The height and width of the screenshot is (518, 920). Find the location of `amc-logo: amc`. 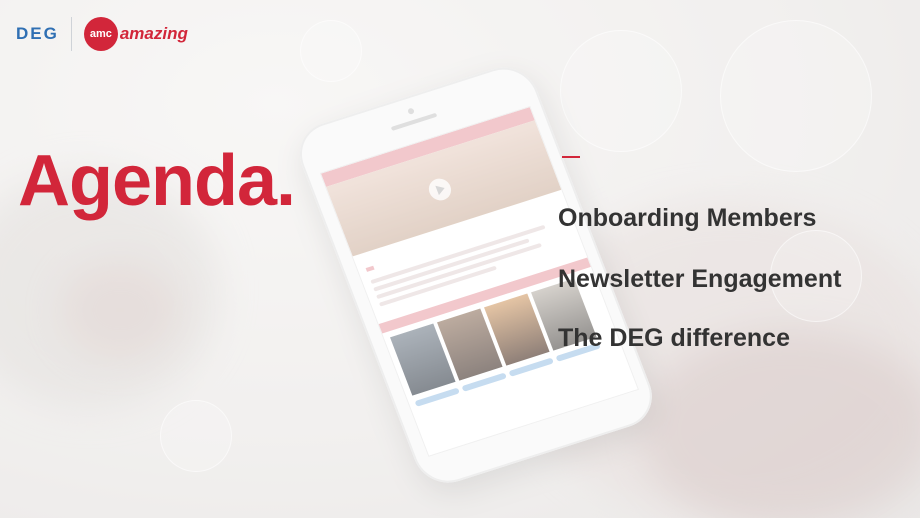

amc-logo: amc is located at coordinates (100, 34).